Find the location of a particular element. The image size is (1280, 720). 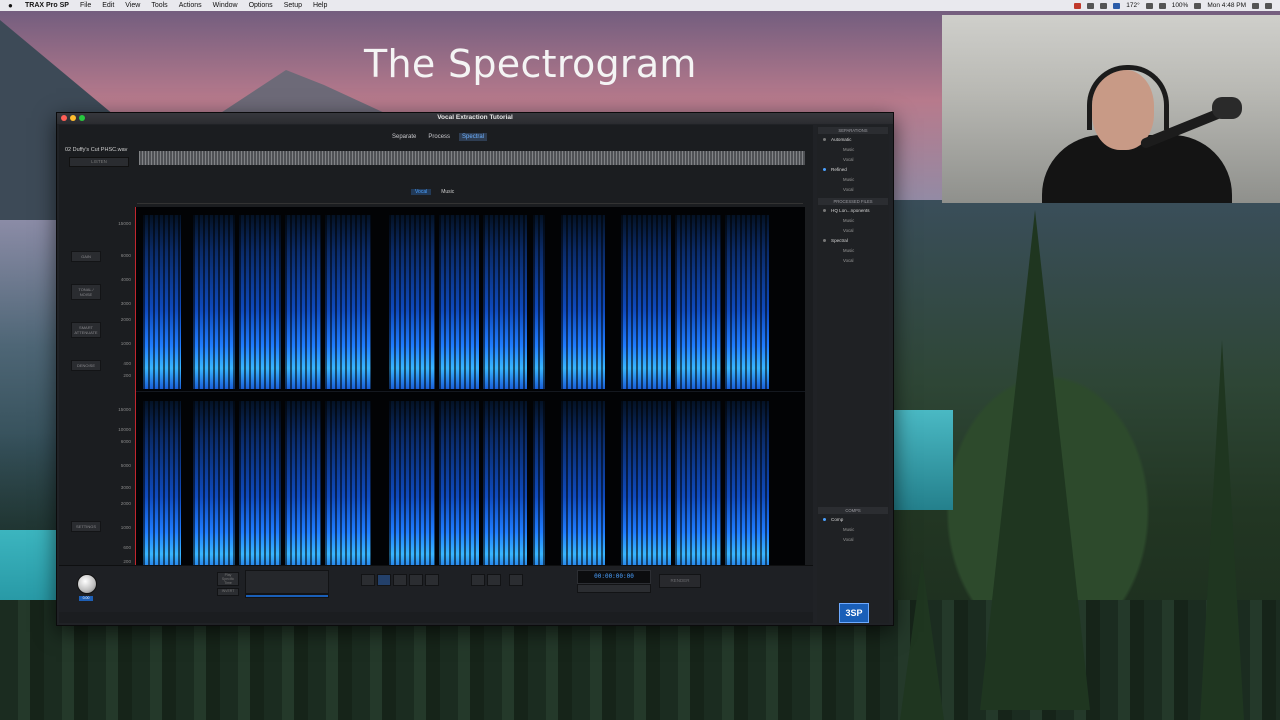

freq-label: 4000 is located at coordinates (125, 279).